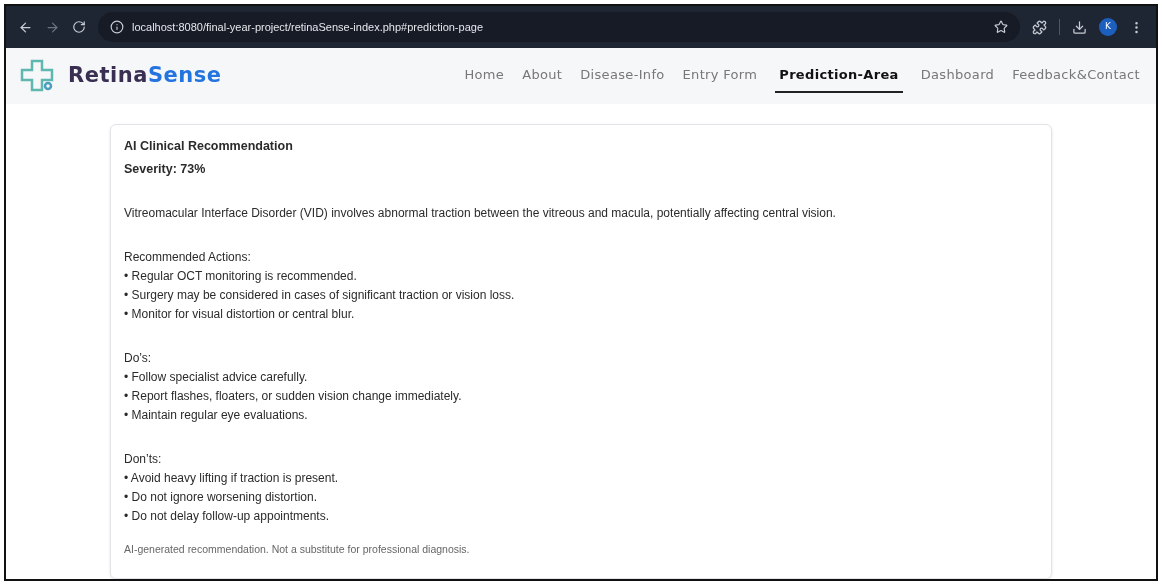 The height and width of the screenshot is (585, 1162). I want to click on severity-text: Severity: 73%, so click(165, 169).